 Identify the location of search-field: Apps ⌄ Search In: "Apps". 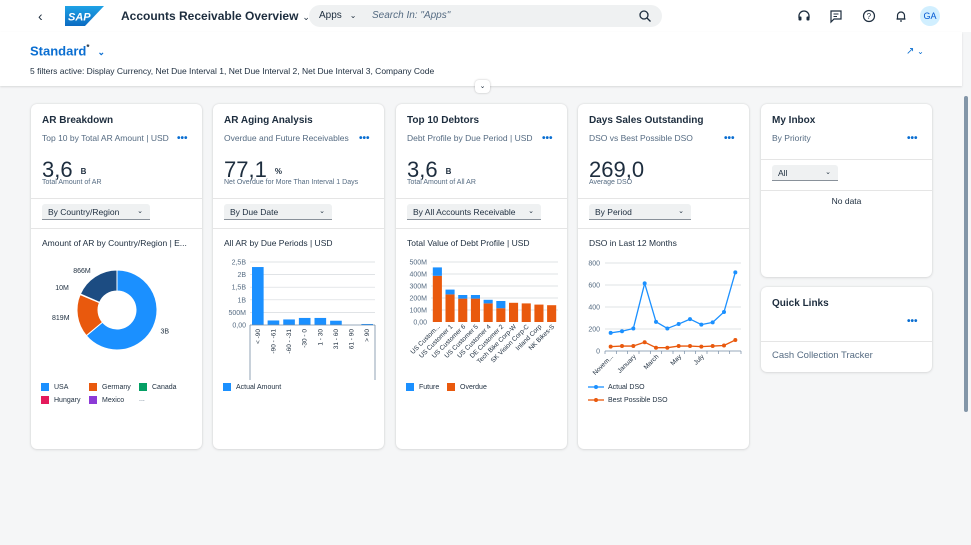
(485, 16).